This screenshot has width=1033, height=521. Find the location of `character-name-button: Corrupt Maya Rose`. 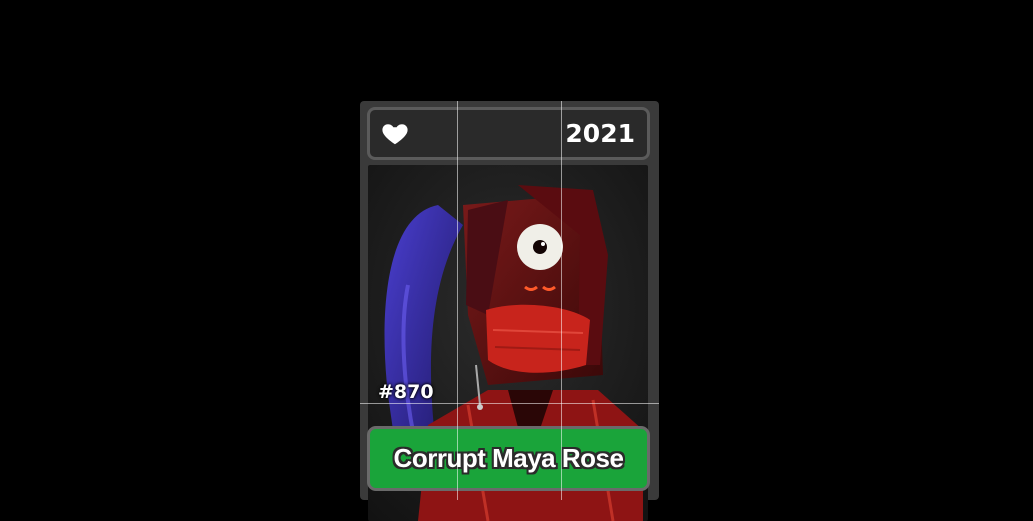

character-name-button: Corrupt Maya Rose is located at coordinates (508, 458).